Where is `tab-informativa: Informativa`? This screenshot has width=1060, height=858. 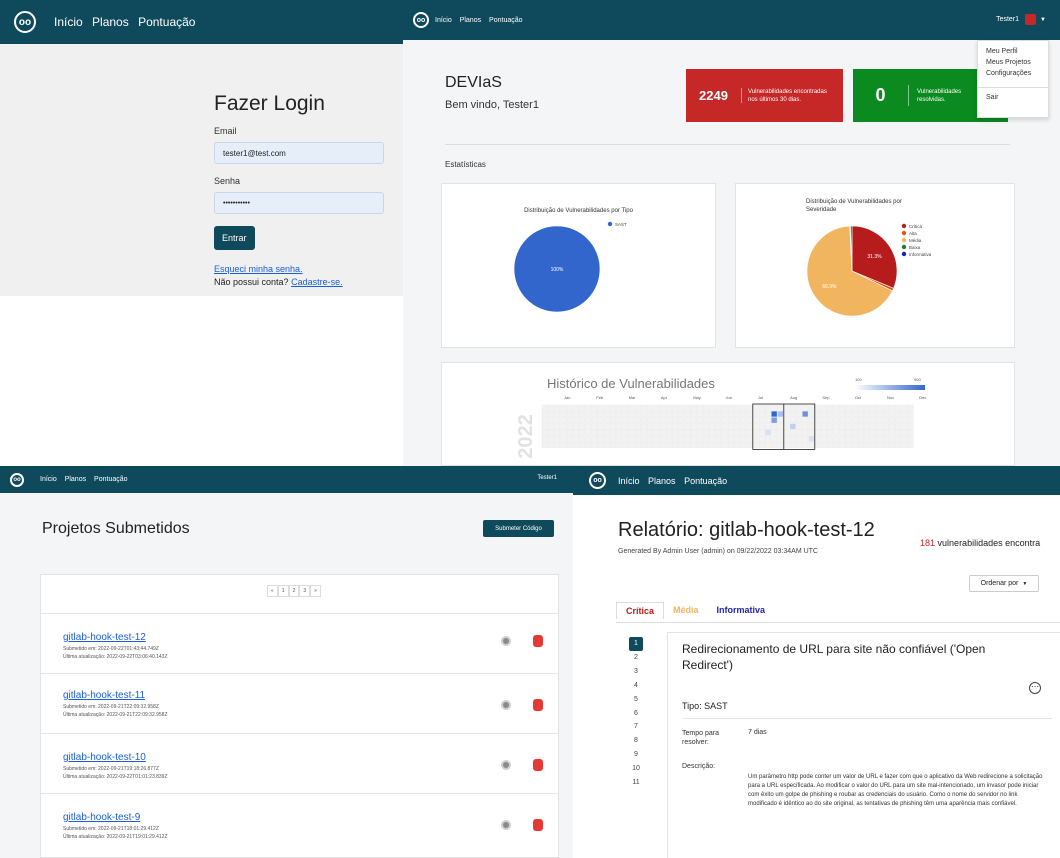 tab-informativa: Informativa is located at coordinates (741, 610).